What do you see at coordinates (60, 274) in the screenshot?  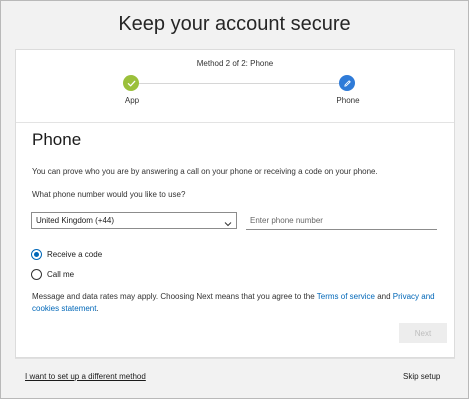 I see `call-me-label: Call me` at bounding box center [60, 274].